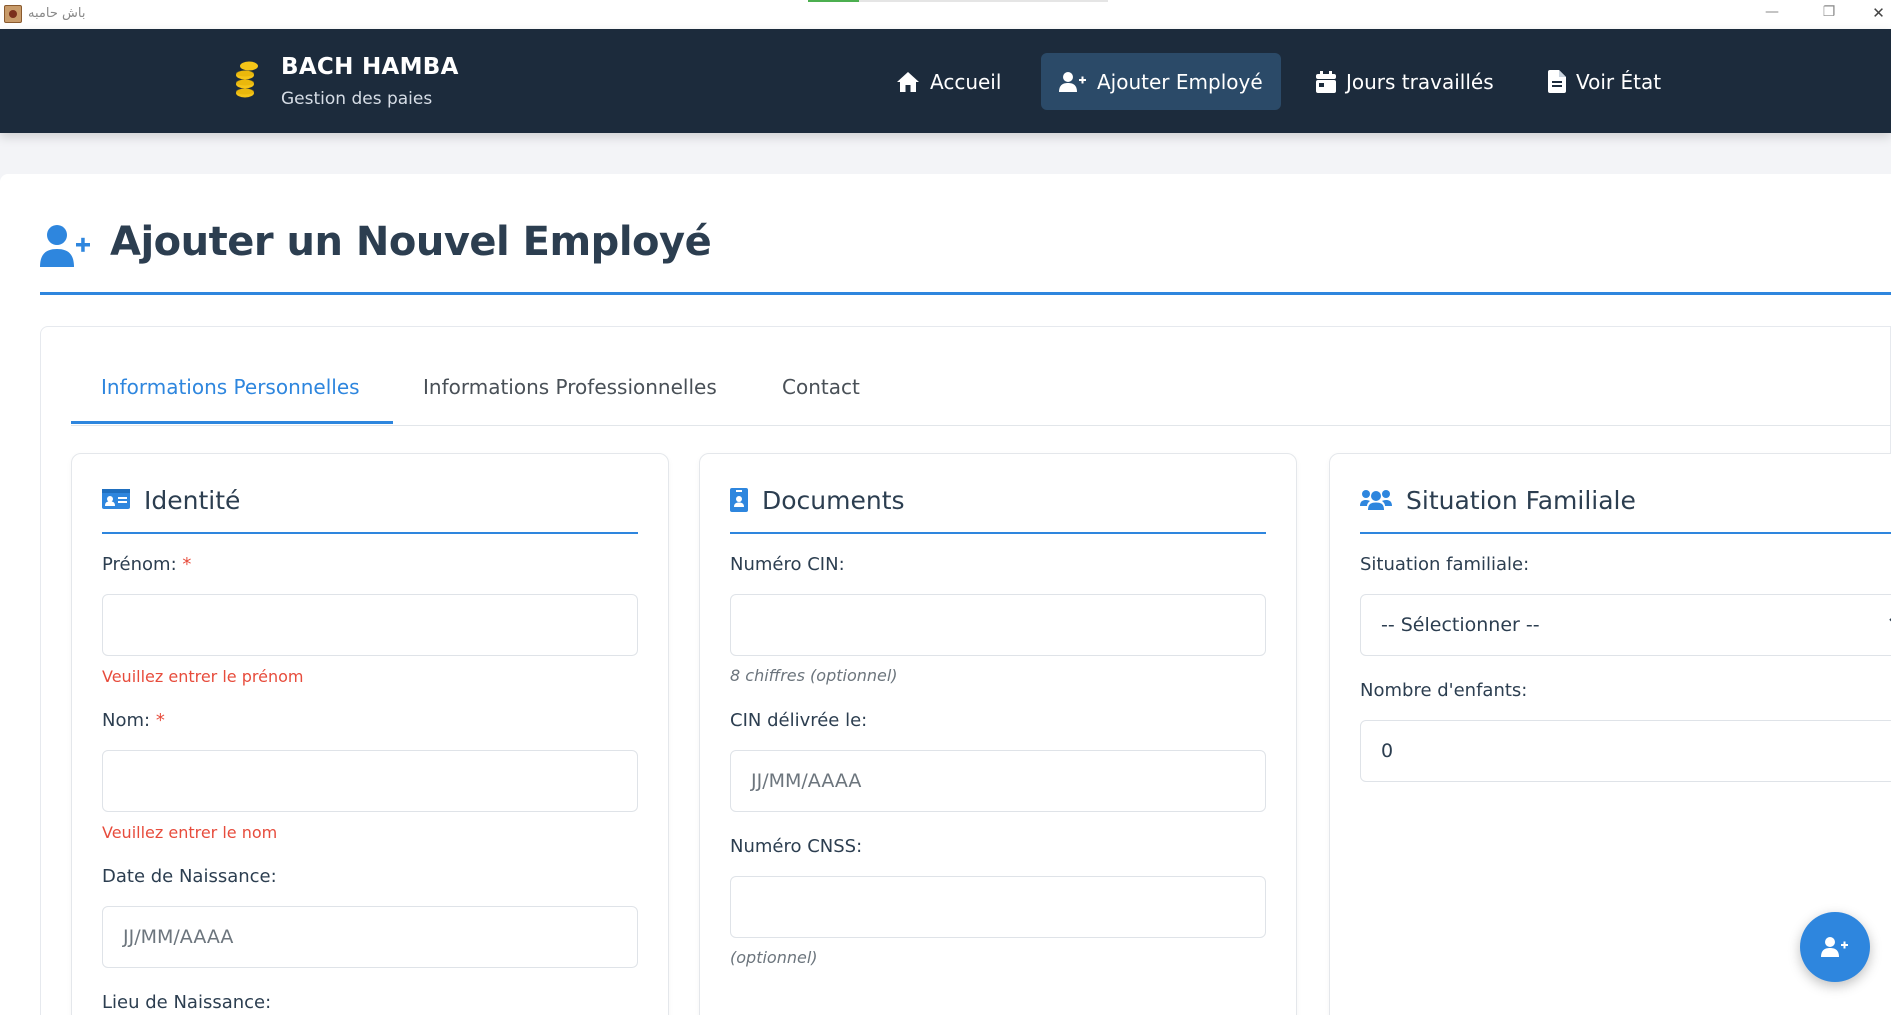 The image size is (1891, 1015). What do you see at coordinates (1460, 625) in the screenshot?
I see `select-value: -- Sélectionner --` at bounding box center [1460, 625].